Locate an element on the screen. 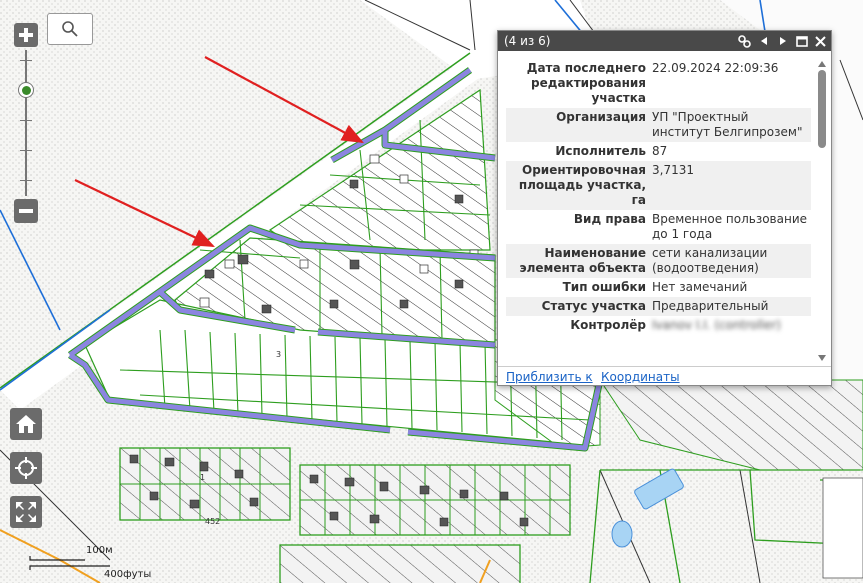  home-button is located at coordinates (26, 424).